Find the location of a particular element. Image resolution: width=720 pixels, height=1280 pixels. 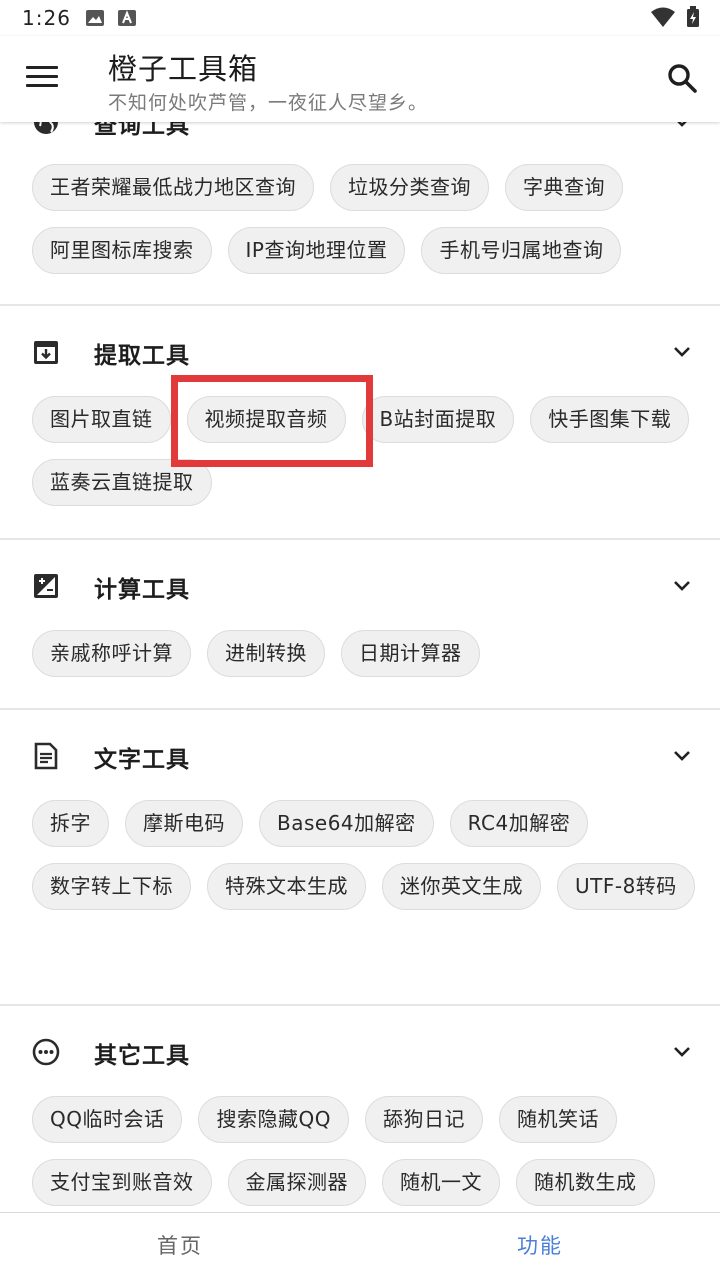

chip-base64: Base64加解密 is located at coordinates (346, 823).